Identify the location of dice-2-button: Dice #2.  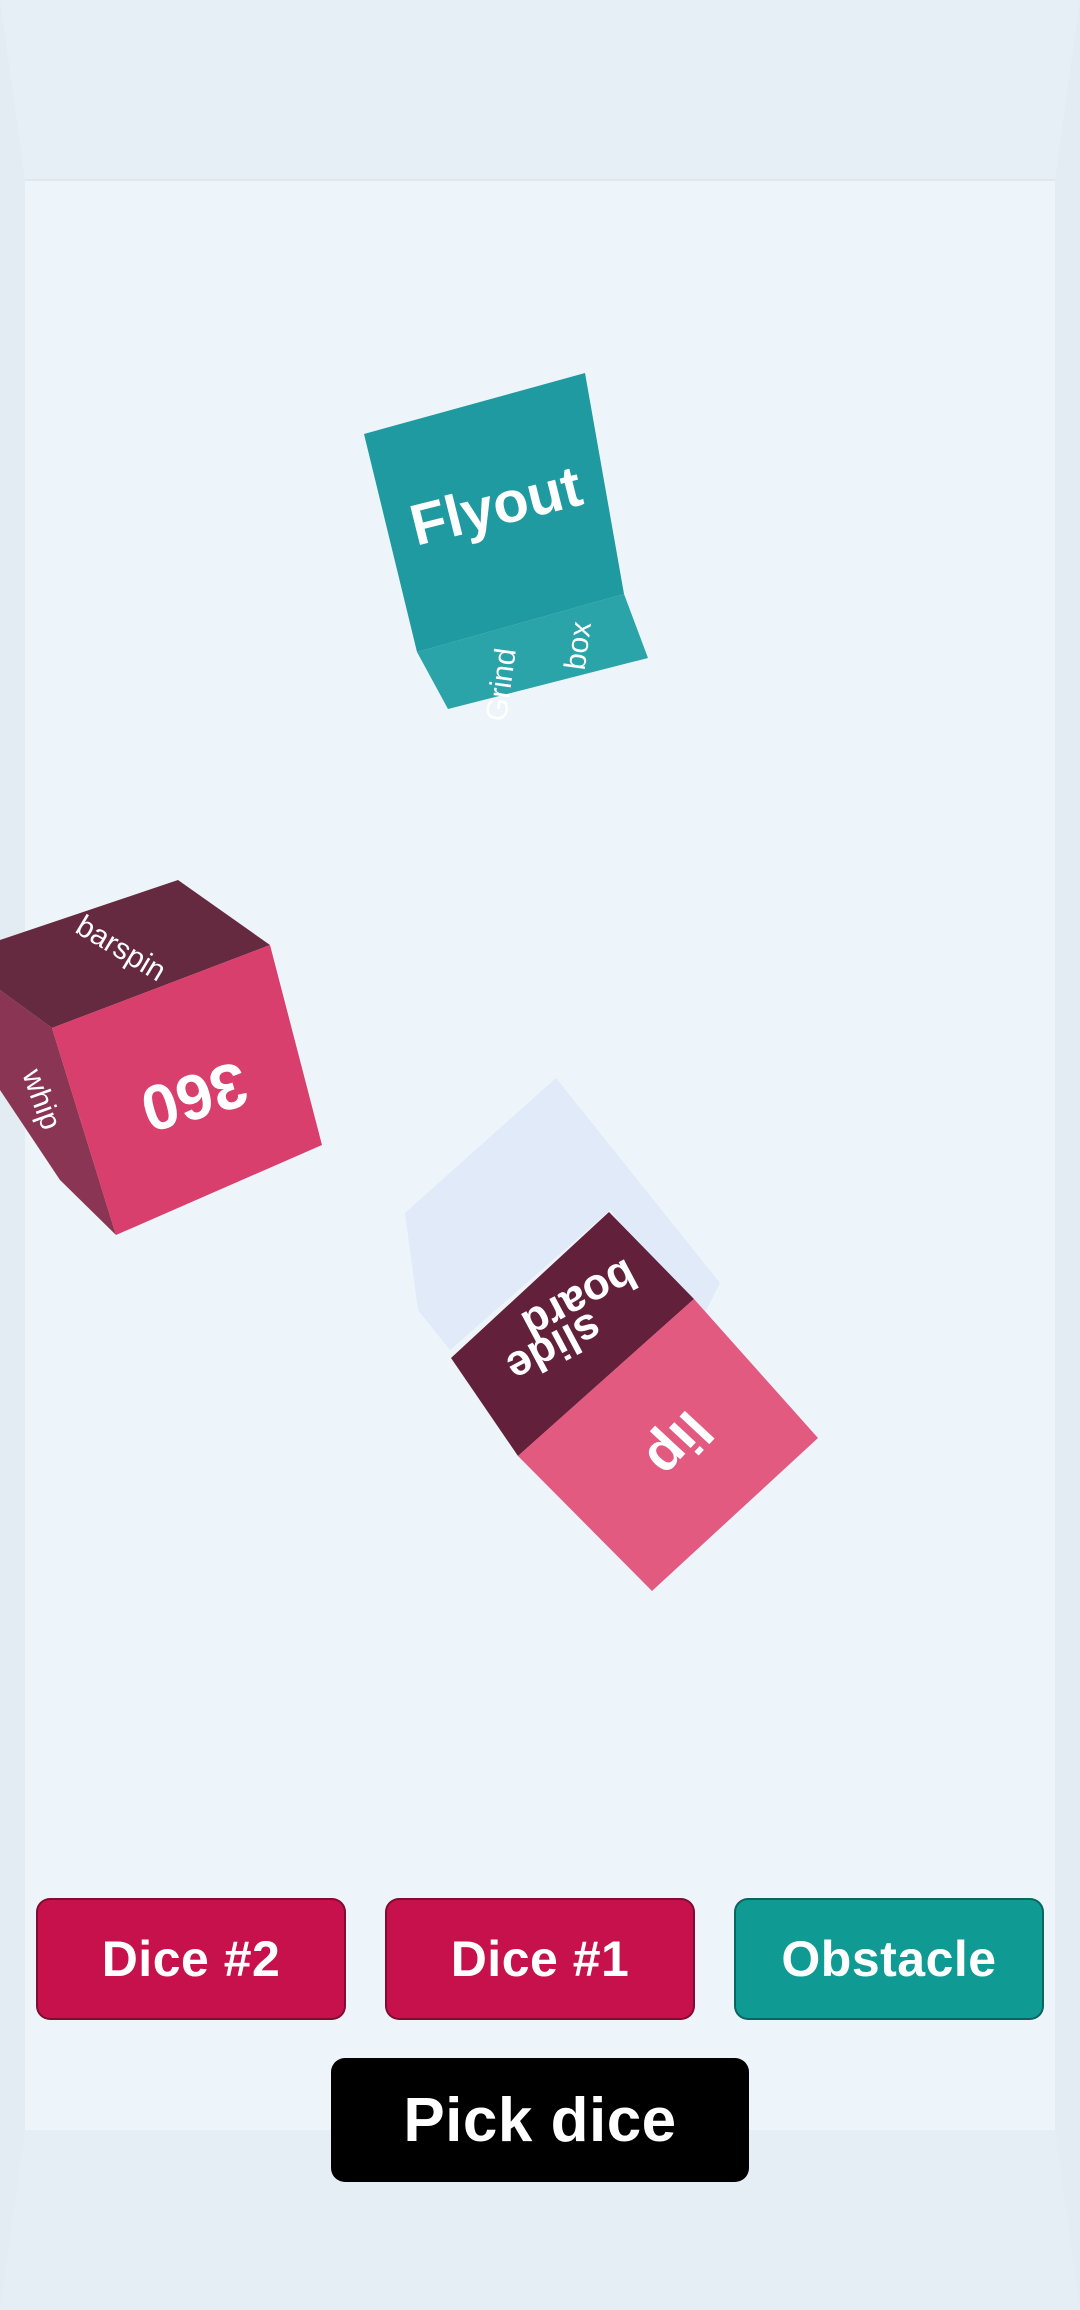
(191, 1959).